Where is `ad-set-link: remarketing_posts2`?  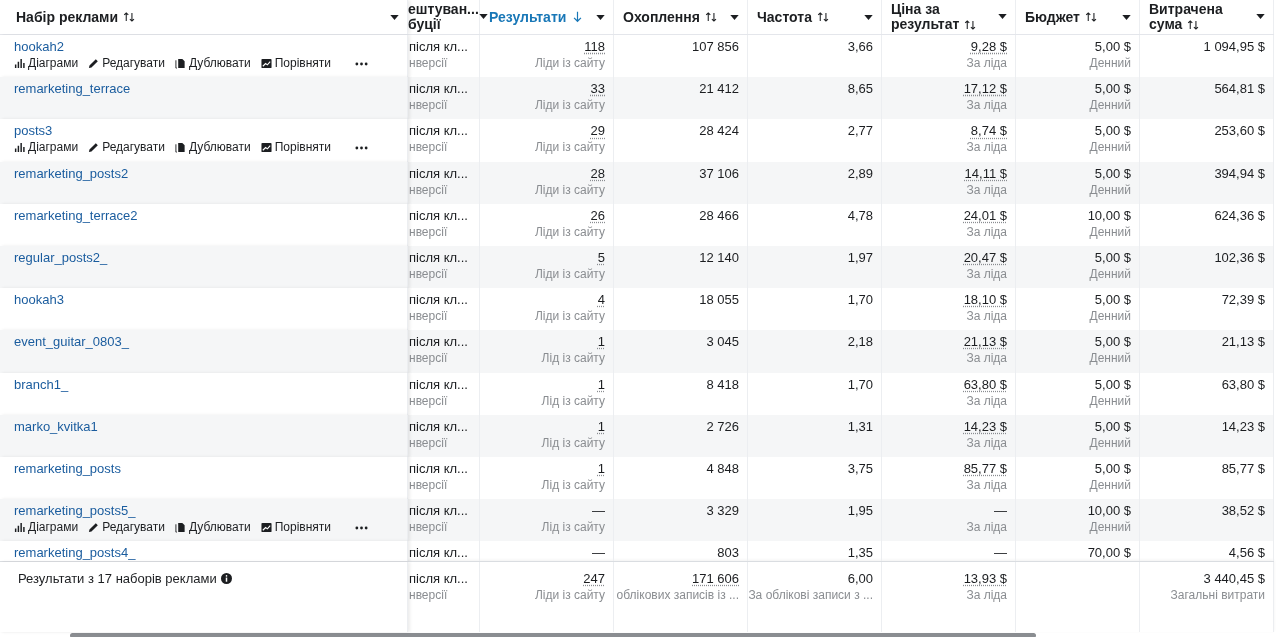 ad-set-link: remarketing_posts2 is located at coordinates (71, 173).